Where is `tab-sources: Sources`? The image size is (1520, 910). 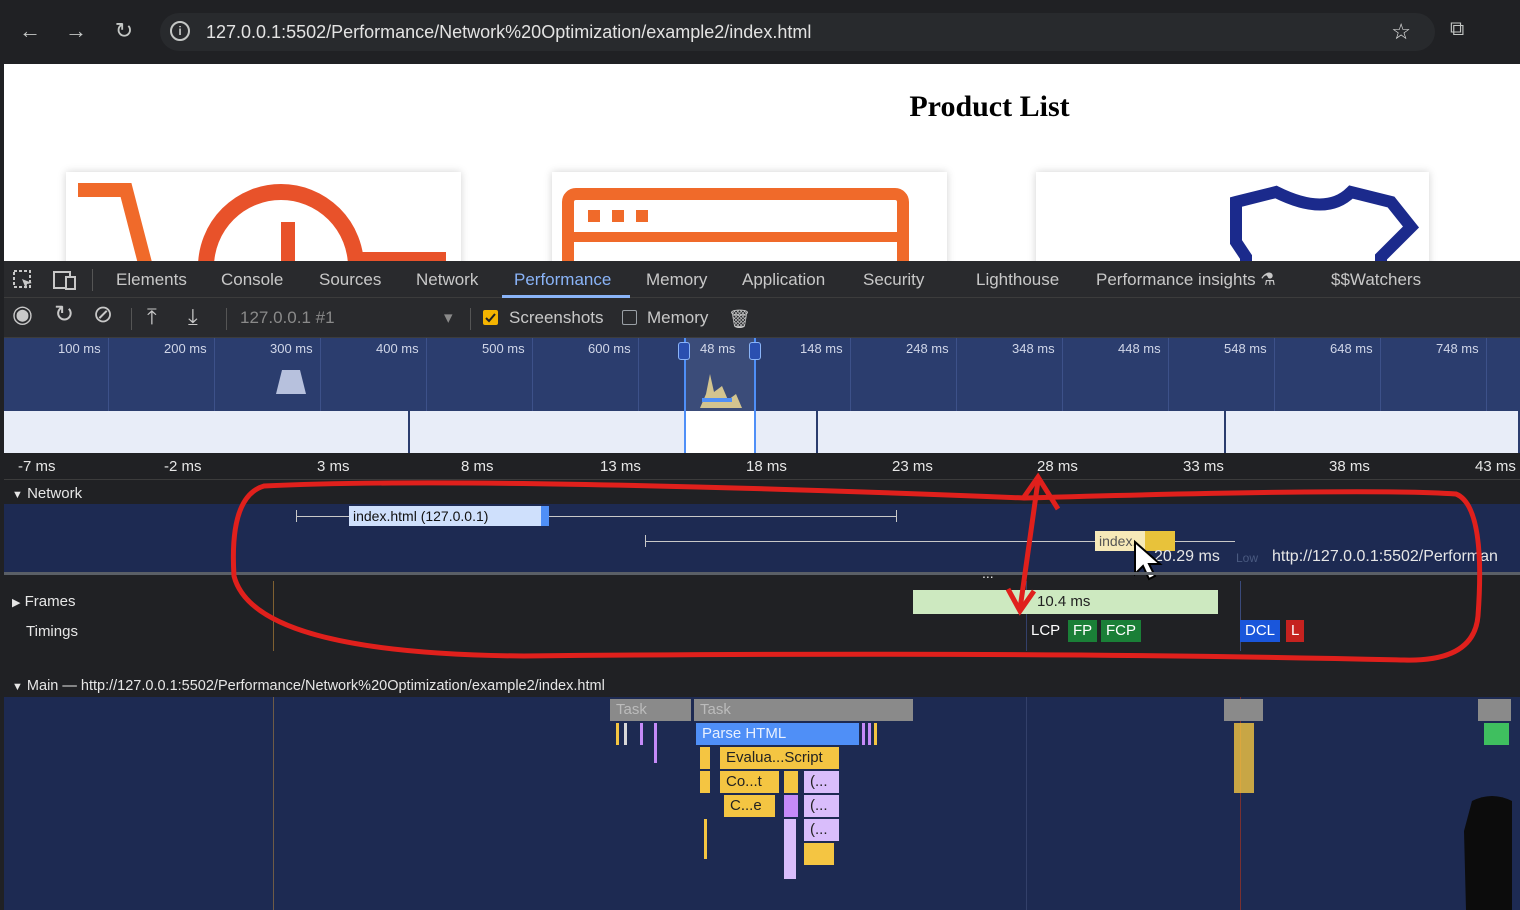
tab-sources: Sources is located at coordinates (350, 280).